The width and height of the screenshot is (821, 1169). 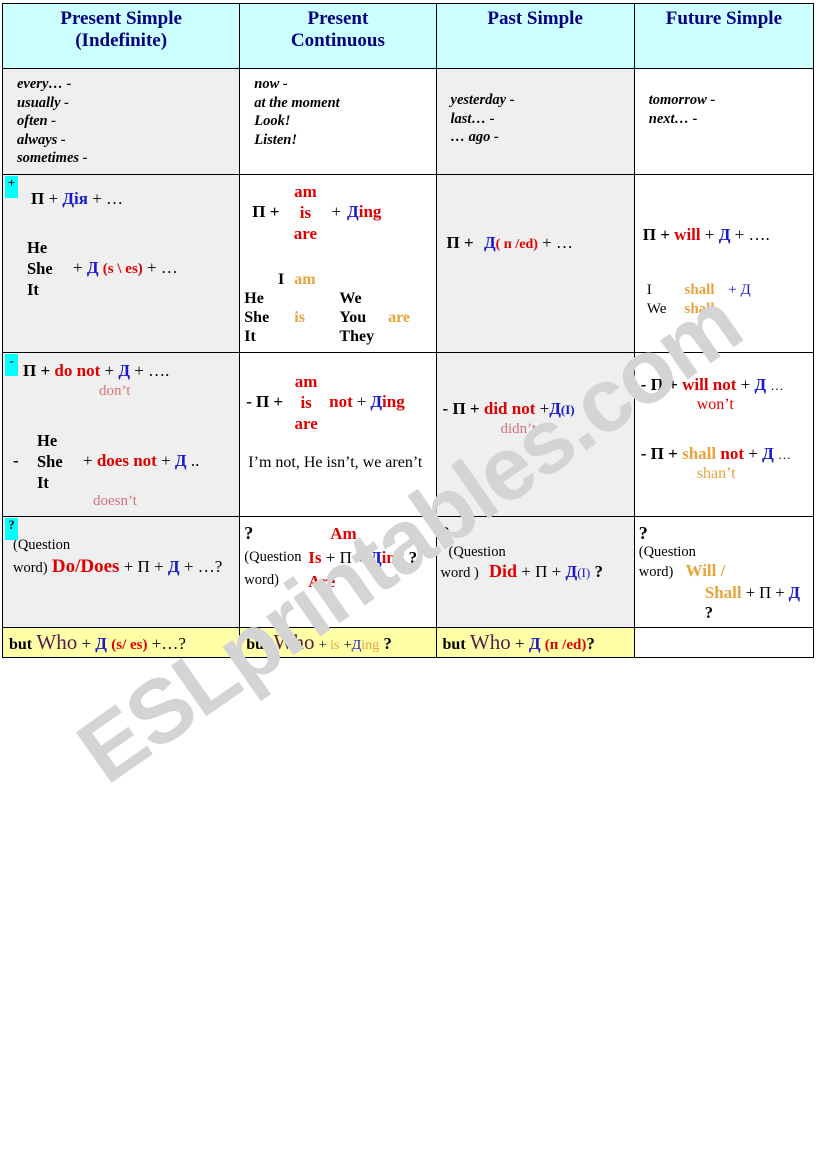 I want to click on formula-mid: + П +, so click(x=543, y=571).